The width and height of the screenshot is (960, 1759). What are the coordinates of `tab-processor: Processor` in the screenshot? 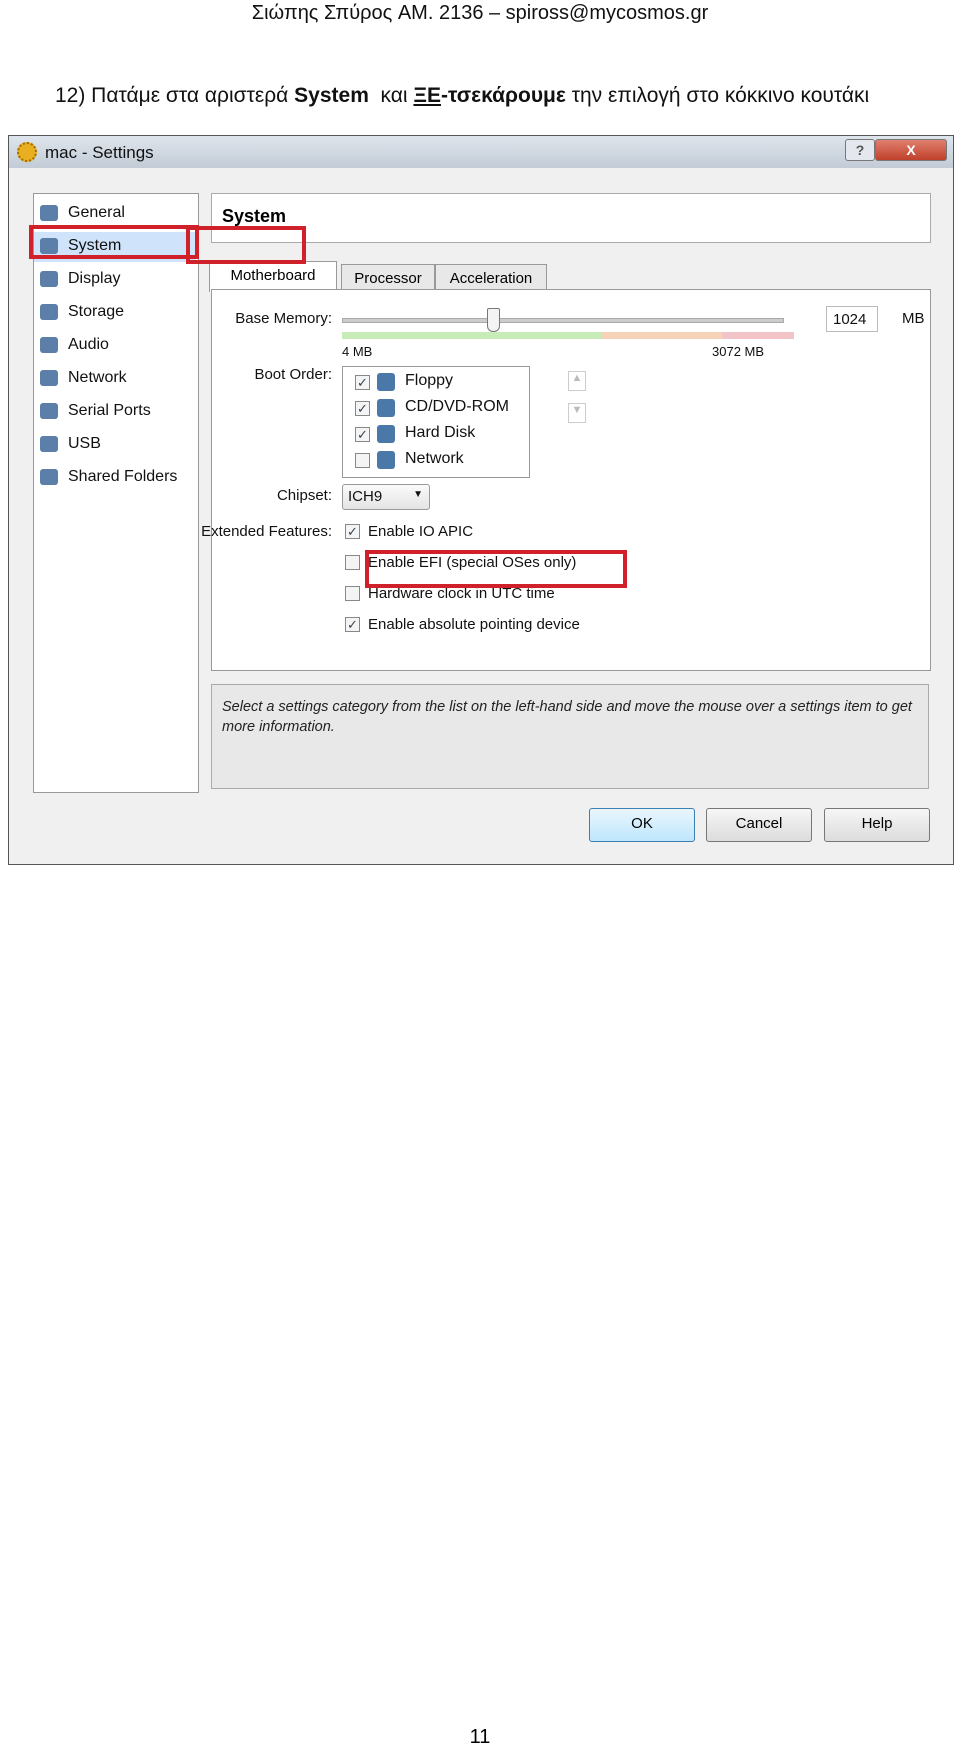 It's located at (388, 278).